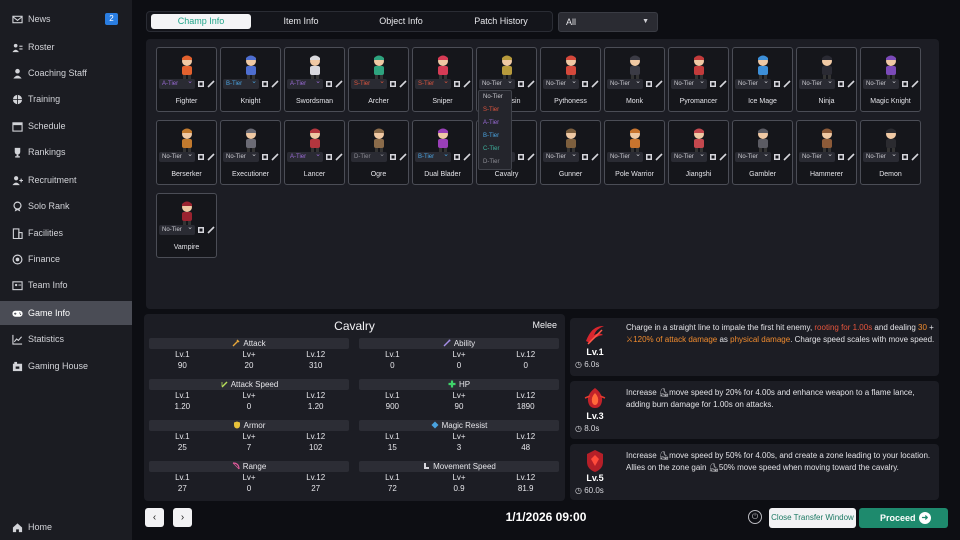 This screenshot has height=540, width=960. I want to click on stat-values: 27 0 27, so click(249, 488).